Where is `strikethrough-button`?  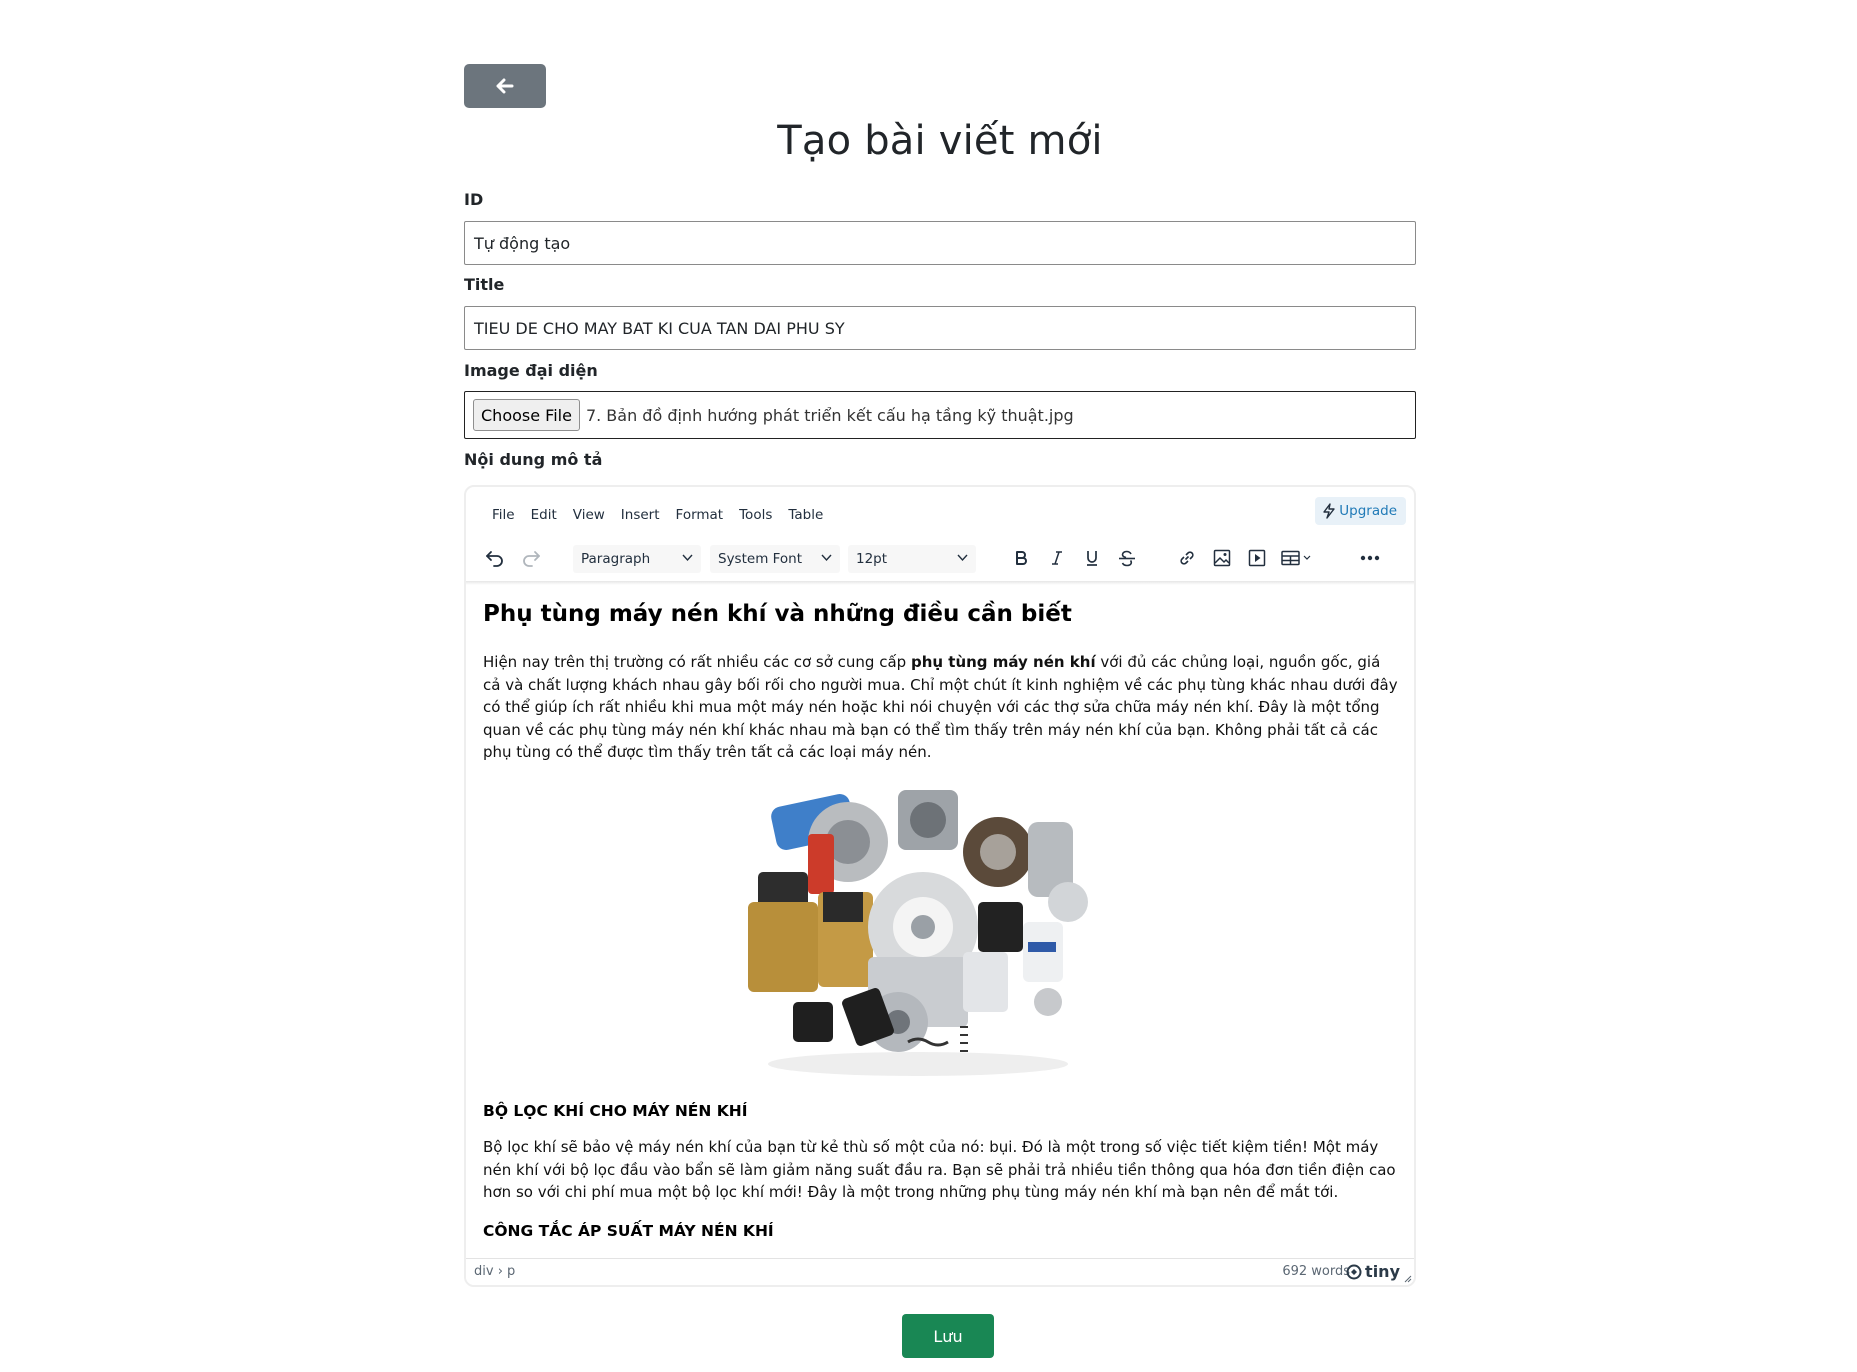 strikethrough-button is located at coordinates (1127, 558).